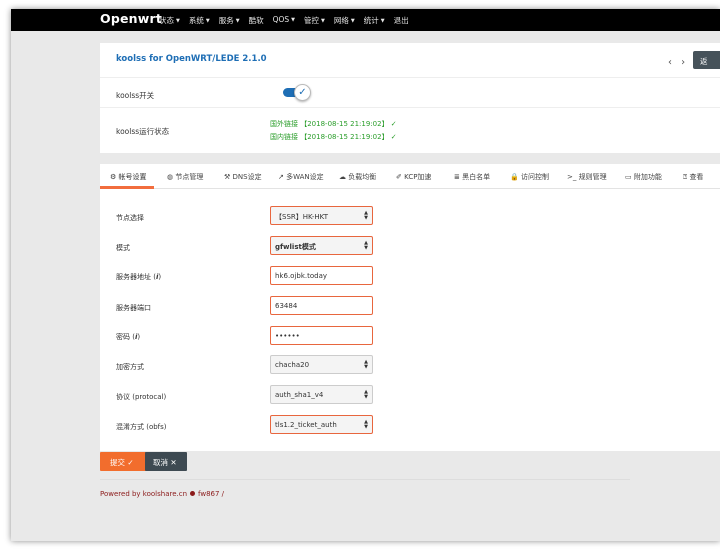  What do you see at coordinates (166, 461) in the screenshot?
I see `cancel-button: 取消 ✕` at bounding box center [166, 461].